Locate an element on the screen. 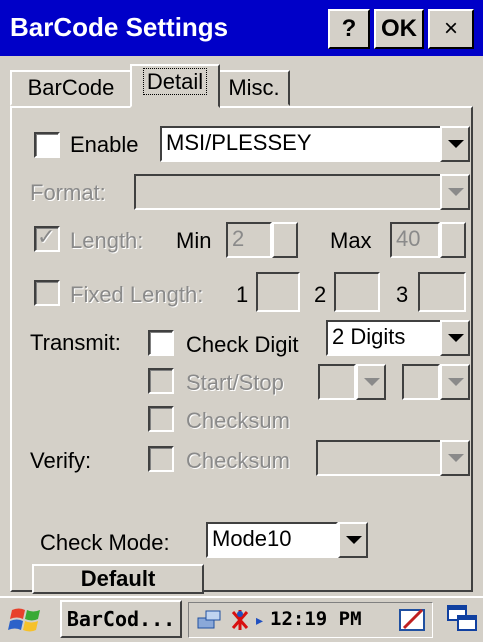 This screenshot has width=483, height=642. tab-misc: Misc. is located at coordinates (254, 88).